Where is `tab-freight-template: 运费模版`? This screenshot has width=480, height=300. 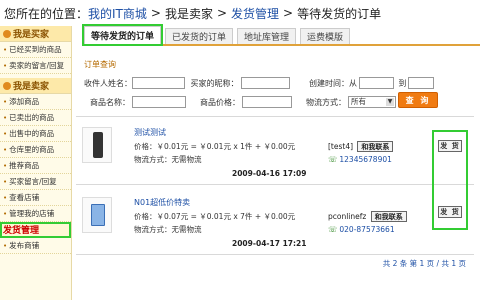
tab-freight-template: 运费模版 is located at coordinates (325, 36).